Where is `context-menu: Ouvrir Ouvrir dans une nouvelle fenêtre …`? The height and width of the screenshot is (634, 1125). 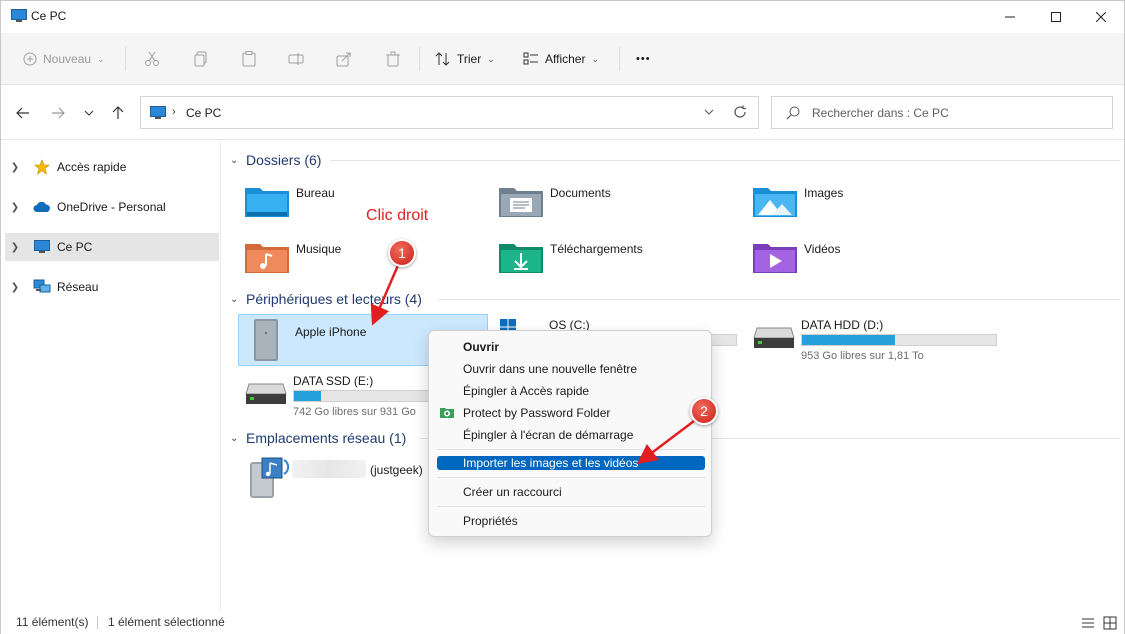
context-menu: Ouvrir Ouvrir dans une nouvelle fenêtre … is located at coordinates (570, 433).